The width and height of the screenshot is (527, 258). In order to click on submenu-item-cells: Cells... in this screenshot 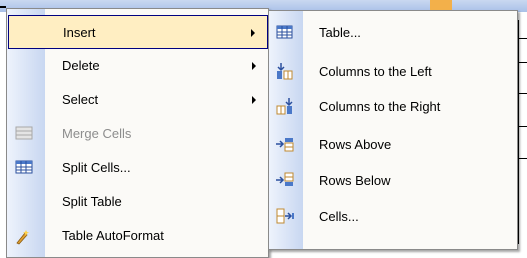, I will do `click(393, 216)`.